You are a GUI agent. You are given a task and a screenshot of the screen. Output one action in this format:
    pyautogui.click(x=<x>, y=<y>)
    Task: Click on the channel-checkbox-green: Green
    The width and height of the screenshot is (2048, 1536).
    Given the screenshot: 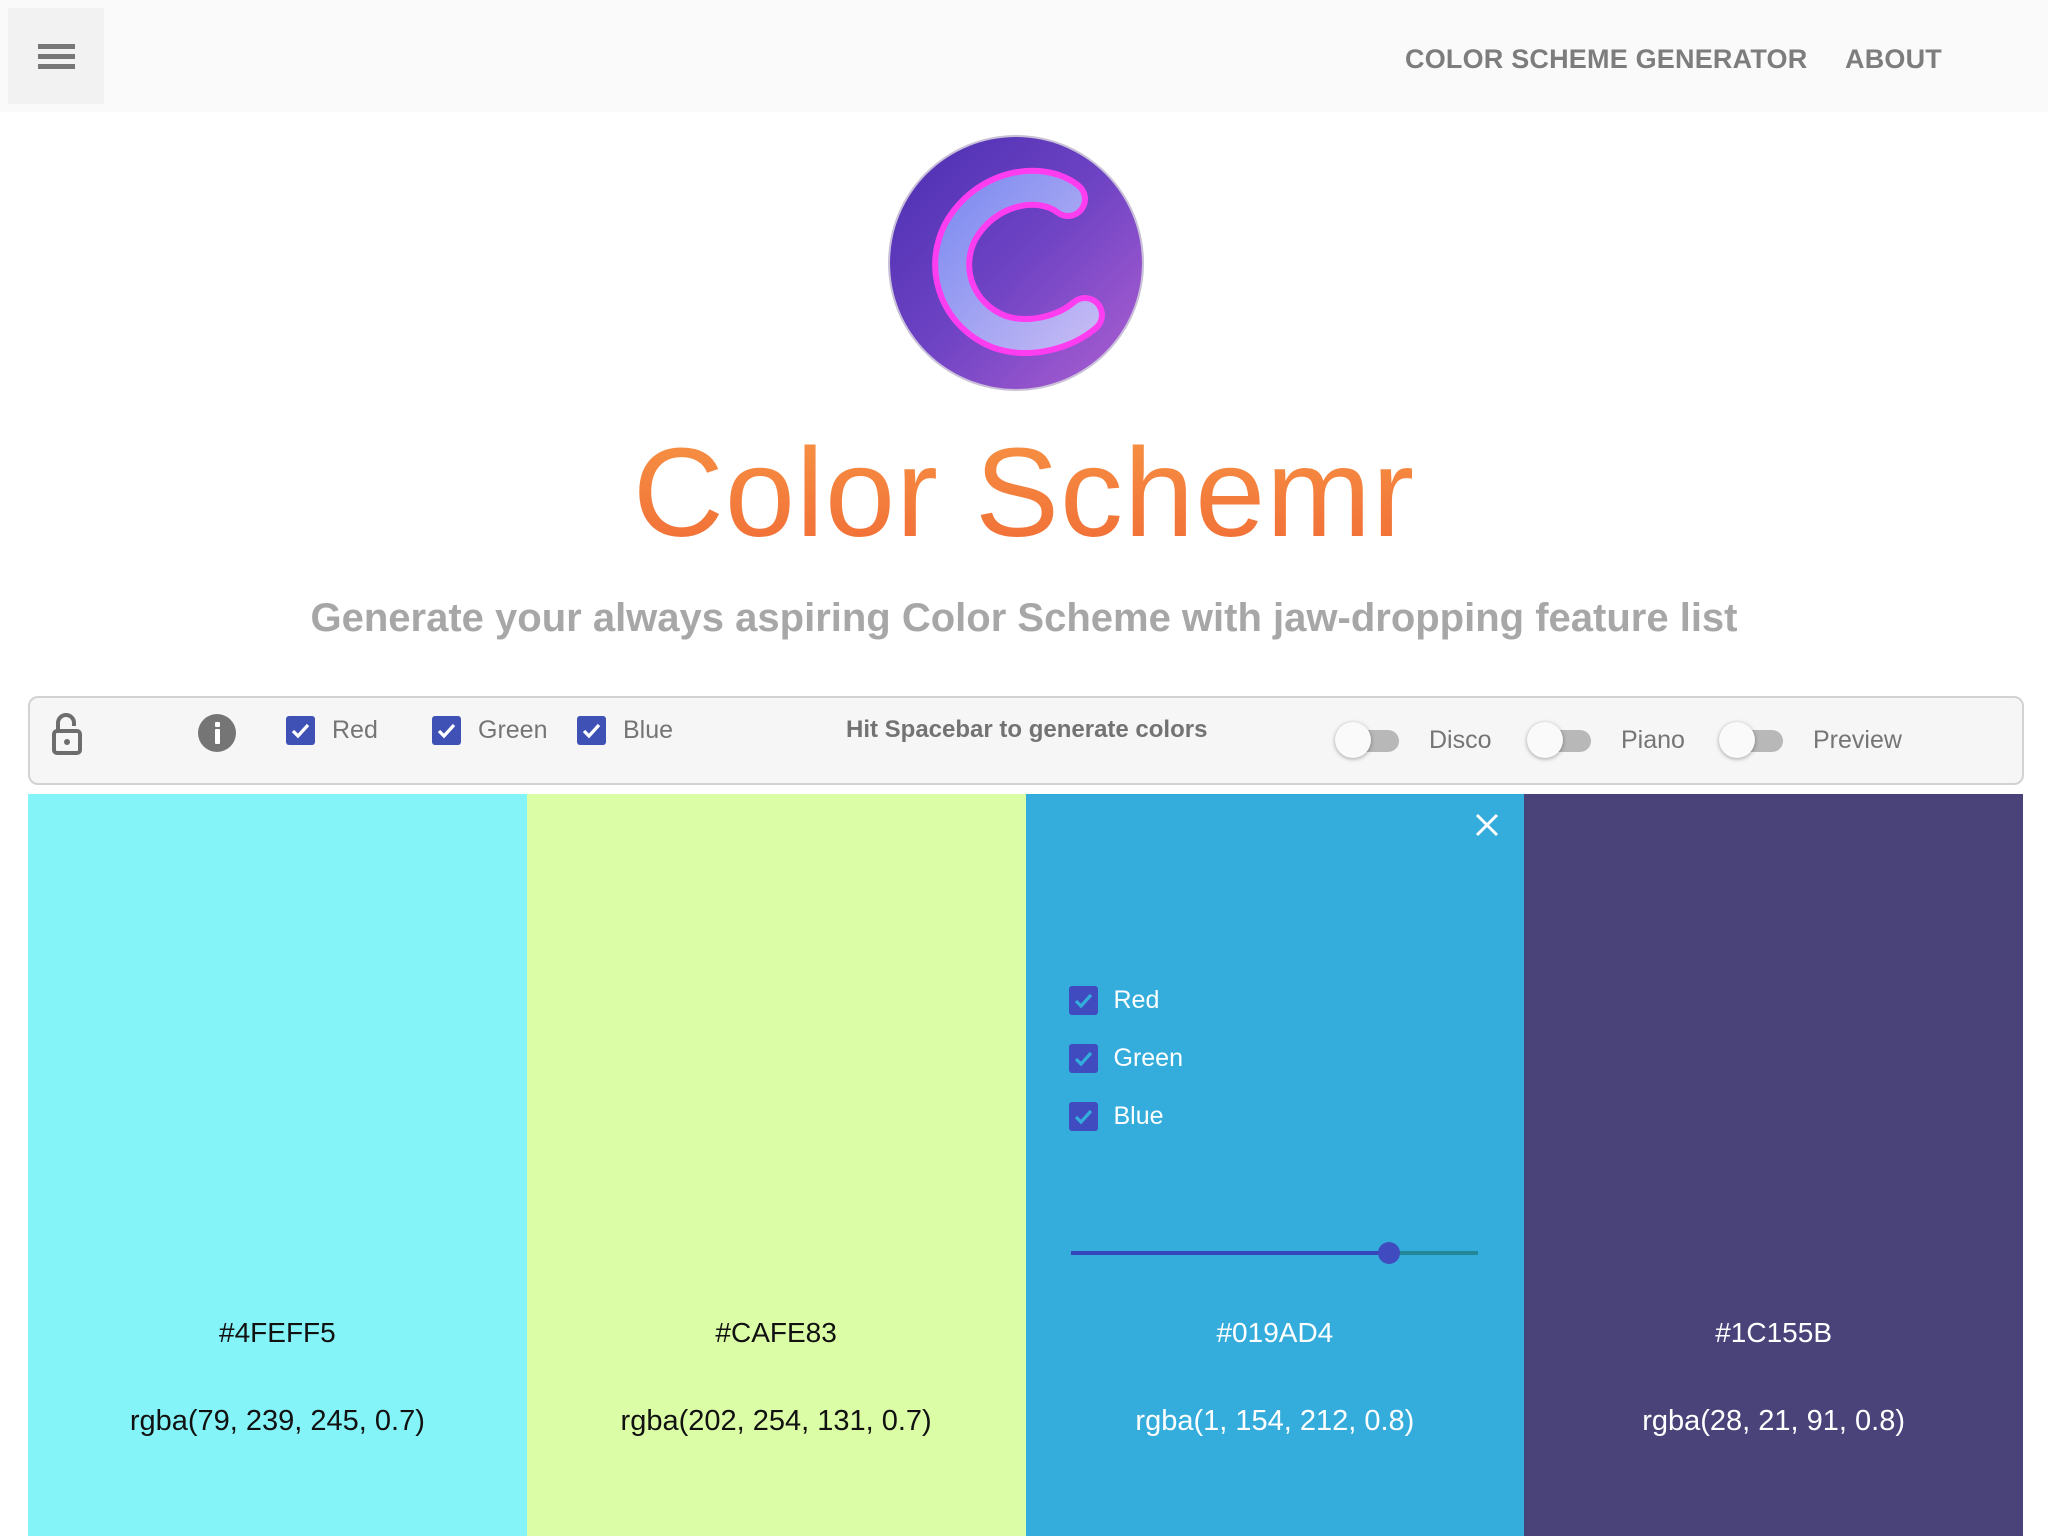 What is the action you would take?
    pyautogui.click(x=489, y=730)
    